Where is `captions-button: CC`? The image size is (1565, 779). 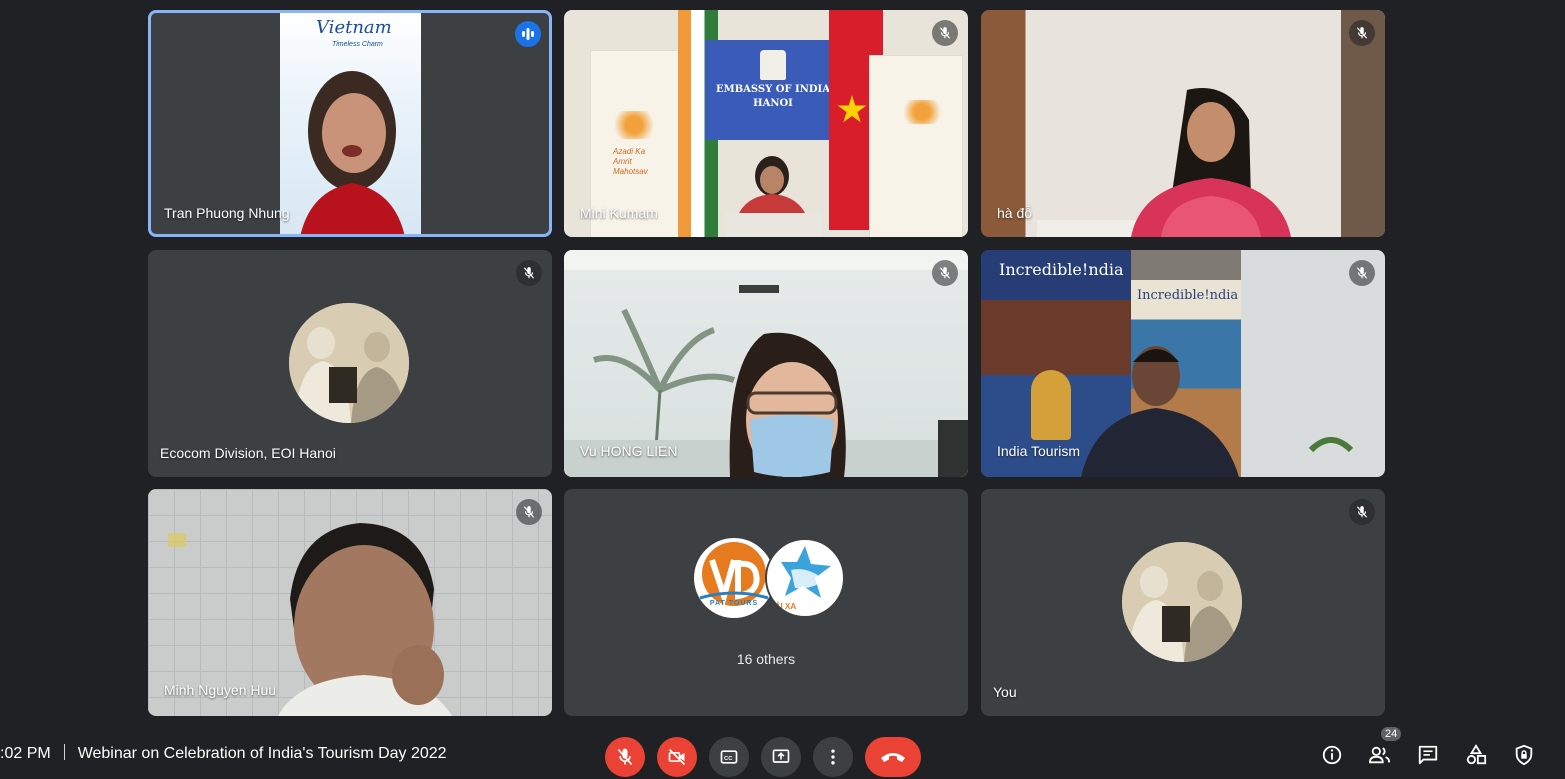
captions-button: CC is located at coordinates (729, 757).